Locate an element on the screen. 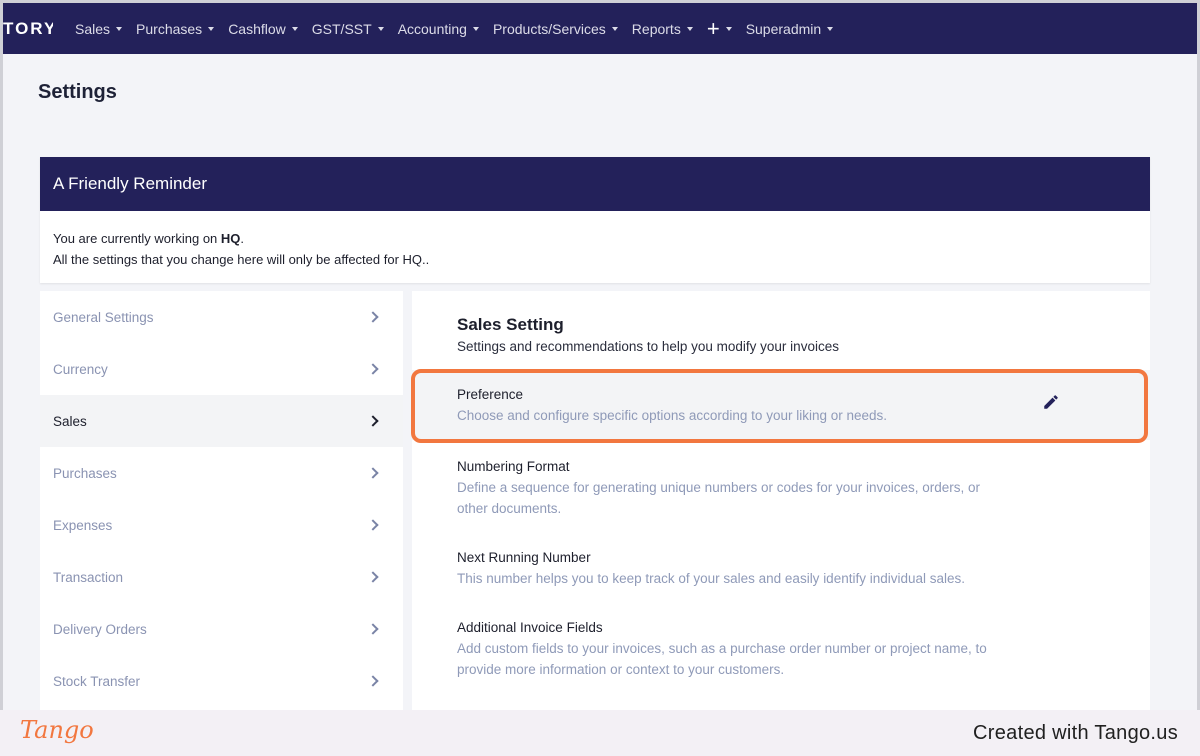  menu-item-currency: Currency is located at coordinates (221, 369).